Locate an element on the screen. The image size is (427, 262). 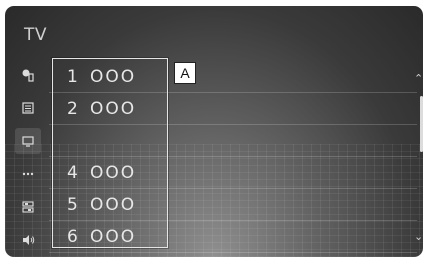
program-guide-icon is located at coordinates (28, 108).